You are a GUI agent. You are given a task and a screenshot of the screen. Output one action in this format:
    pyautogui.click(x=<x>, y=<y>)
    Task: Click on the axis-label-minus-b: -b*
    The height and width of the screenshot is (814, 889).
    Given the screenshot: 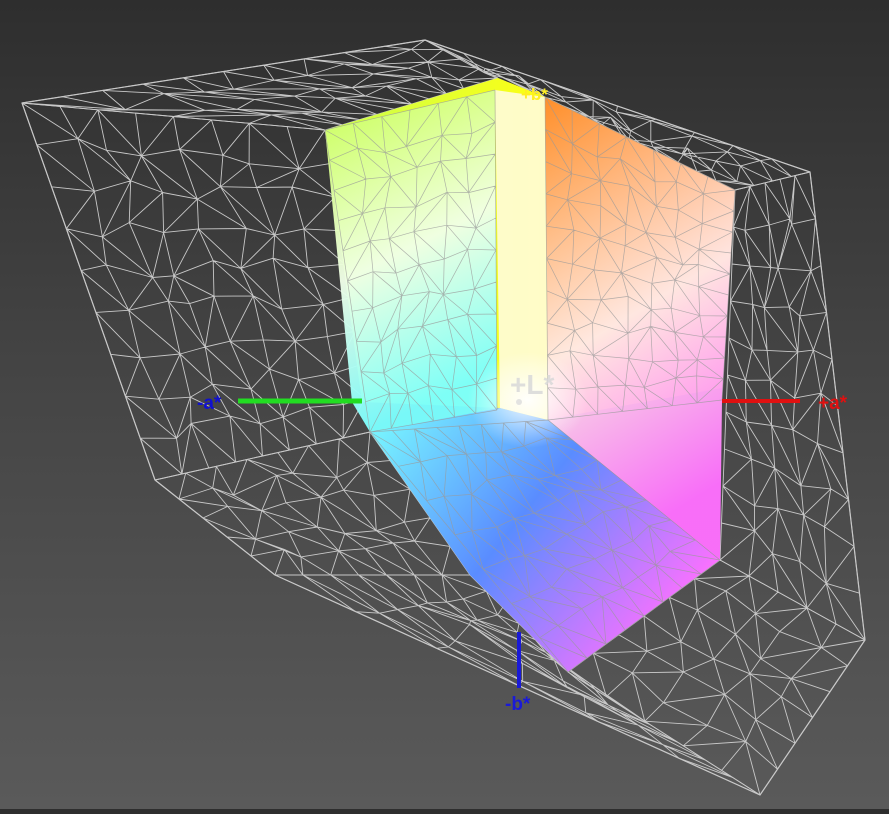 What is the action you would take?
    pyautogui.click(x=518, y=704)
    